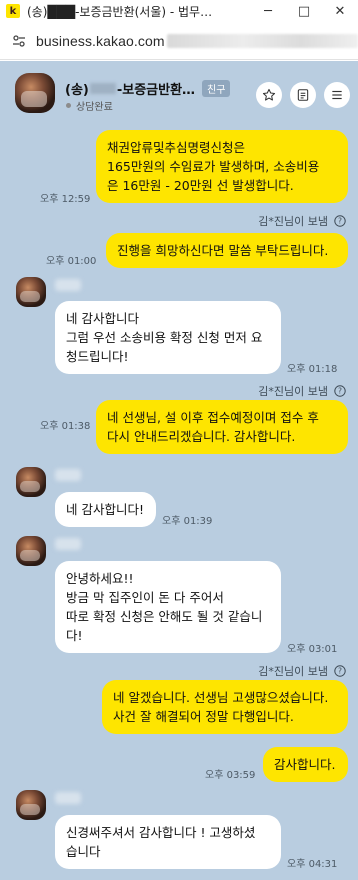 The height and width of the screenshot is (880, 358). What do you see at coordinates (221, 697) in the screenshot?
I see `message-text: 네 알겠습니다. 선생님 고생많으셨습니다.` at bounding box center [221, 697].